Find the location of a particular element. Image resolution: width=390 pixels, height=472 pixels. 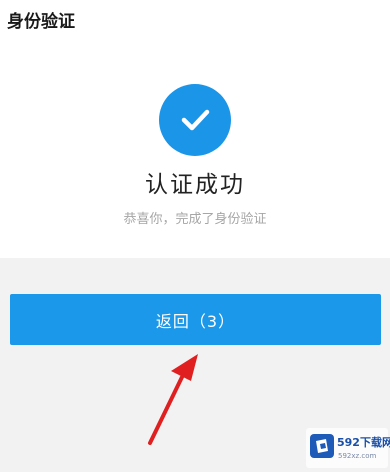

watermark-url: 592xz.com is located at coordinates (357, 456).